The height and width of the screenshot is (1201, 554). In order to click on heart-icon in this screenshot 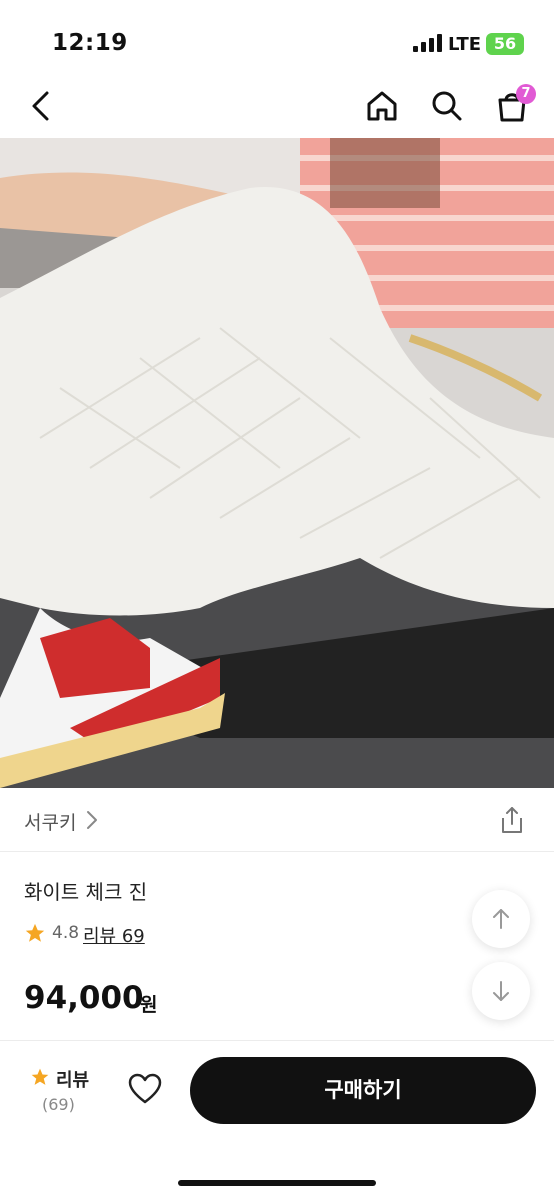, I will do `click(145, 1088)`.